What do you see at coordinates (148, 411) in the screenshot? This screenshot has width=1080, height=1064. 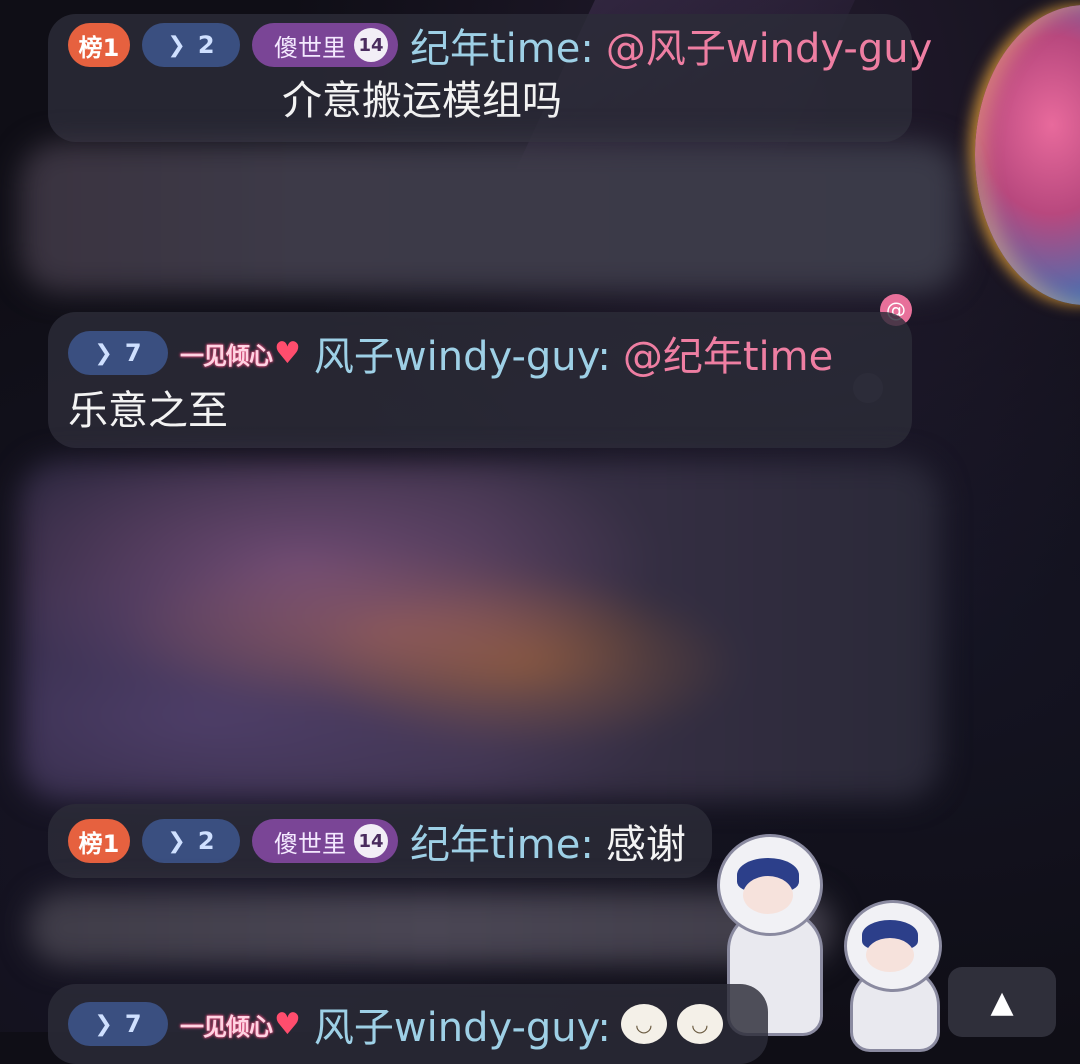 I see `message-text: 乐意之至` at bounding box center [148, 411].